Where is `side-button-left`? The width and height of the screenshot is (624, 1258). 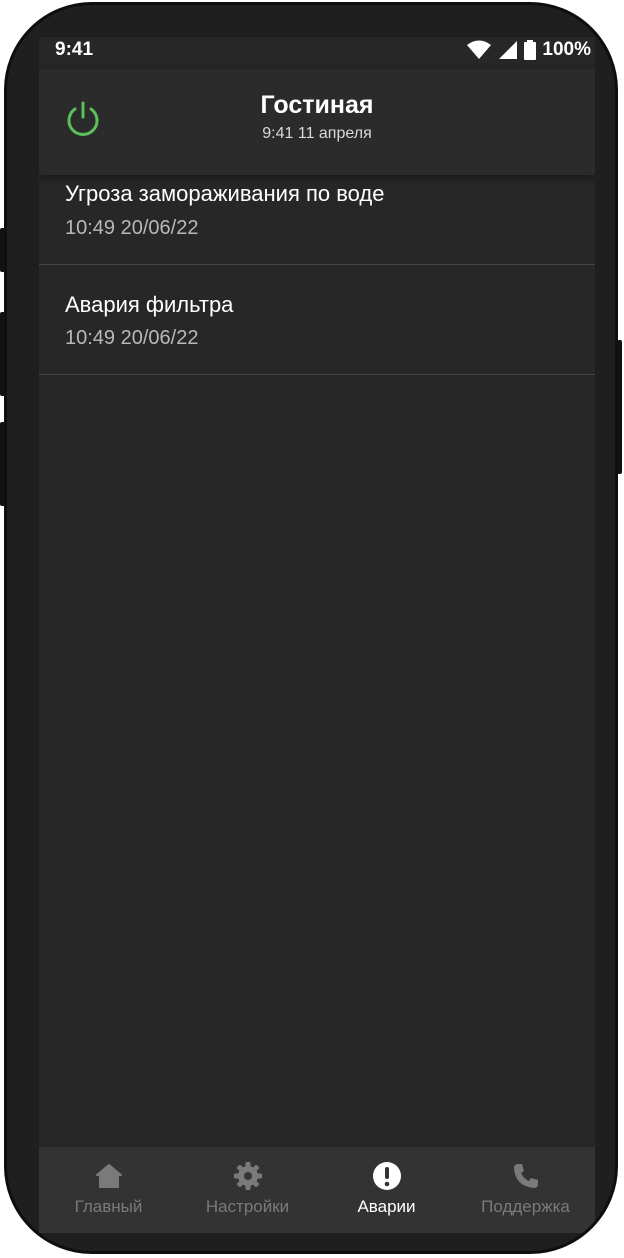 side-button-left is located at coordinates (2, 464).